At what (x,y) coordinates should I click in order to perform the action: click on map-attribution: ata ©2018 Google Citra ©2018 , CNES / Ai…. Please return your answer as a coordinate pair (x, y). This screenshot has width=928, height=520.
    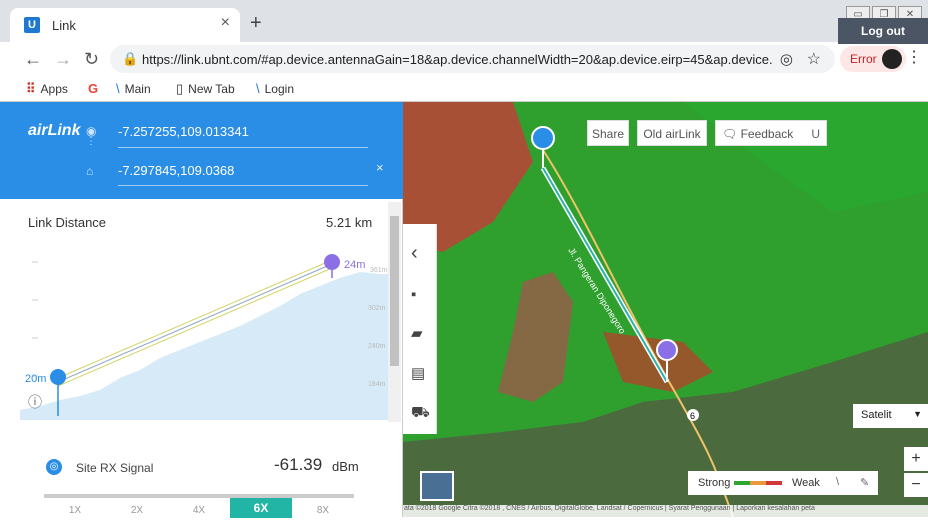
    Looking at the image, I should click on (665, 511).